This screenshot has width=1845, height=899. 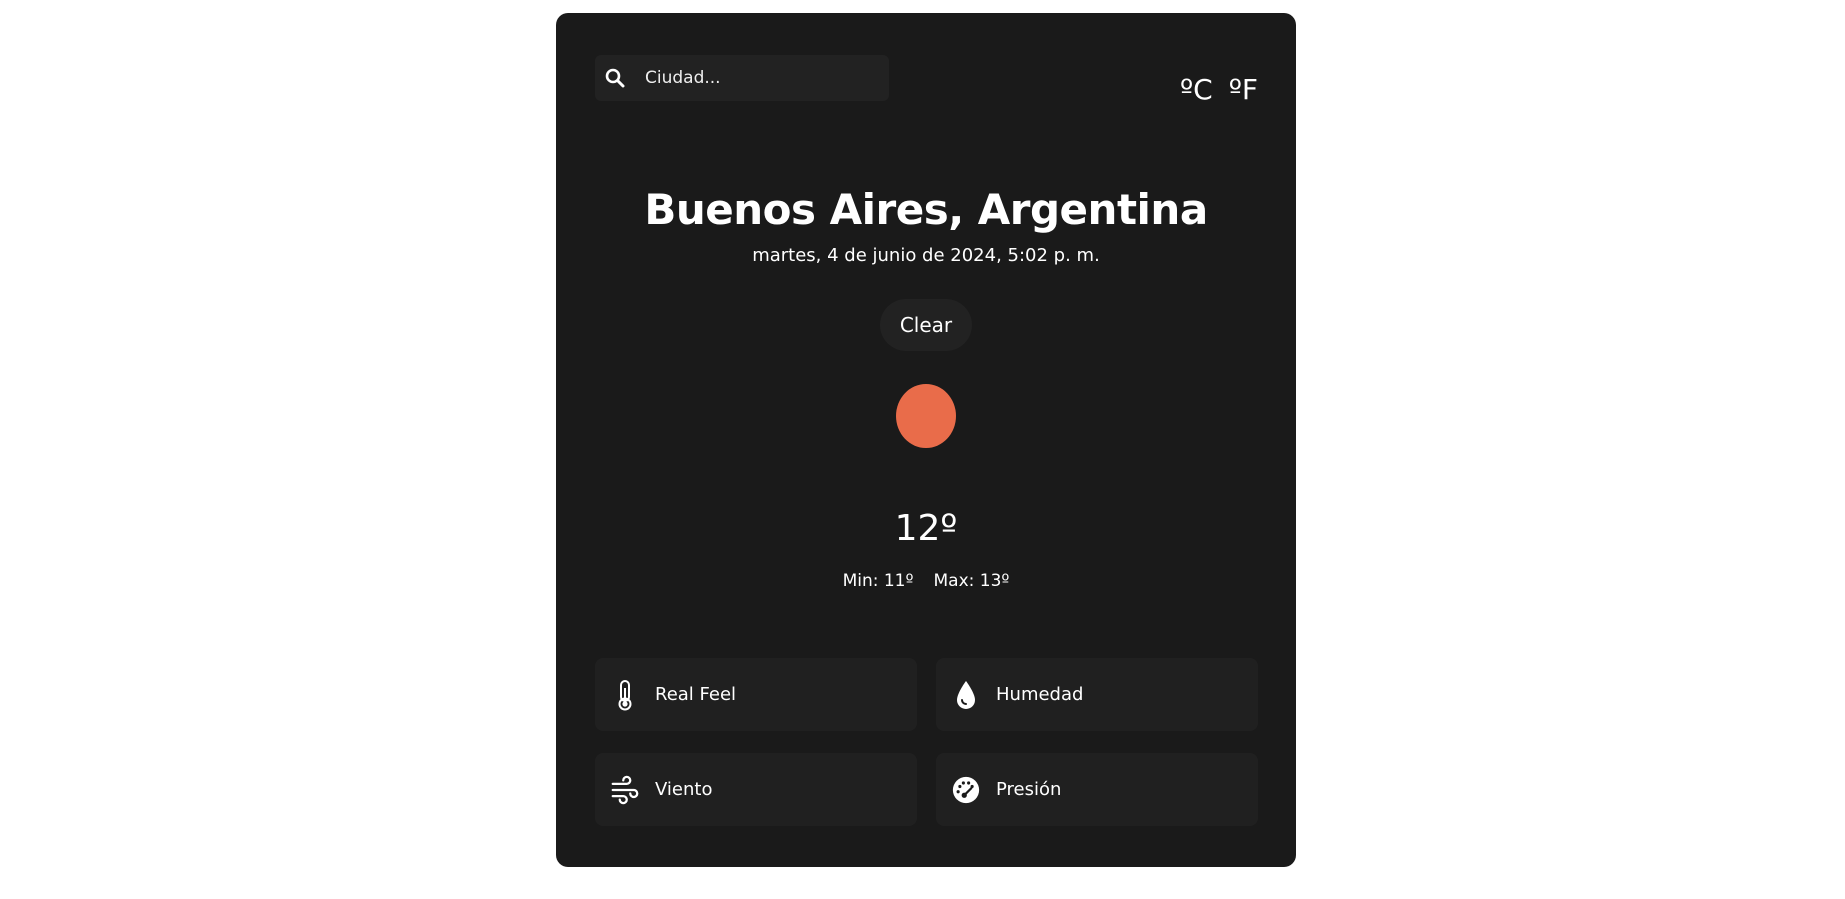 What do you see at coordinates (1196, 89) in the screenshot?
I see `celsius-button: ºC` at bounding box center [1196, 89].